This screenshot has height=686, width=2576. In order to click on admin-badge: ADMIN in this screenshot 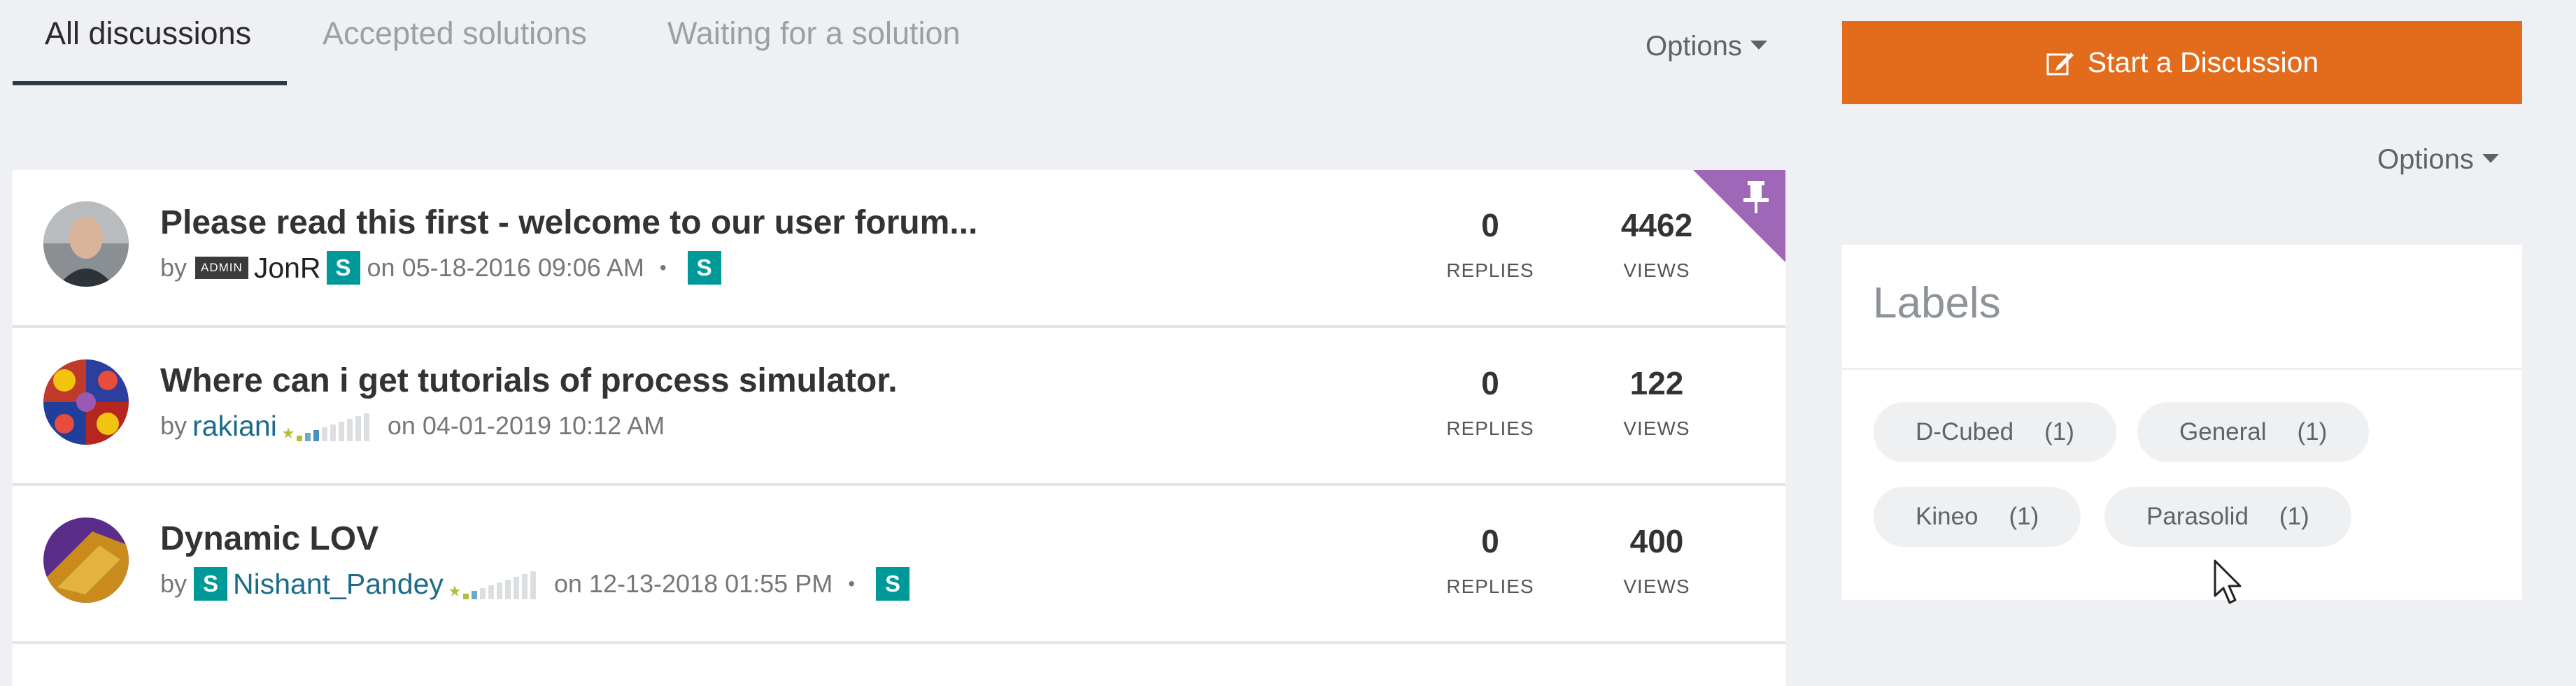, I will do `click(221, 268)`.